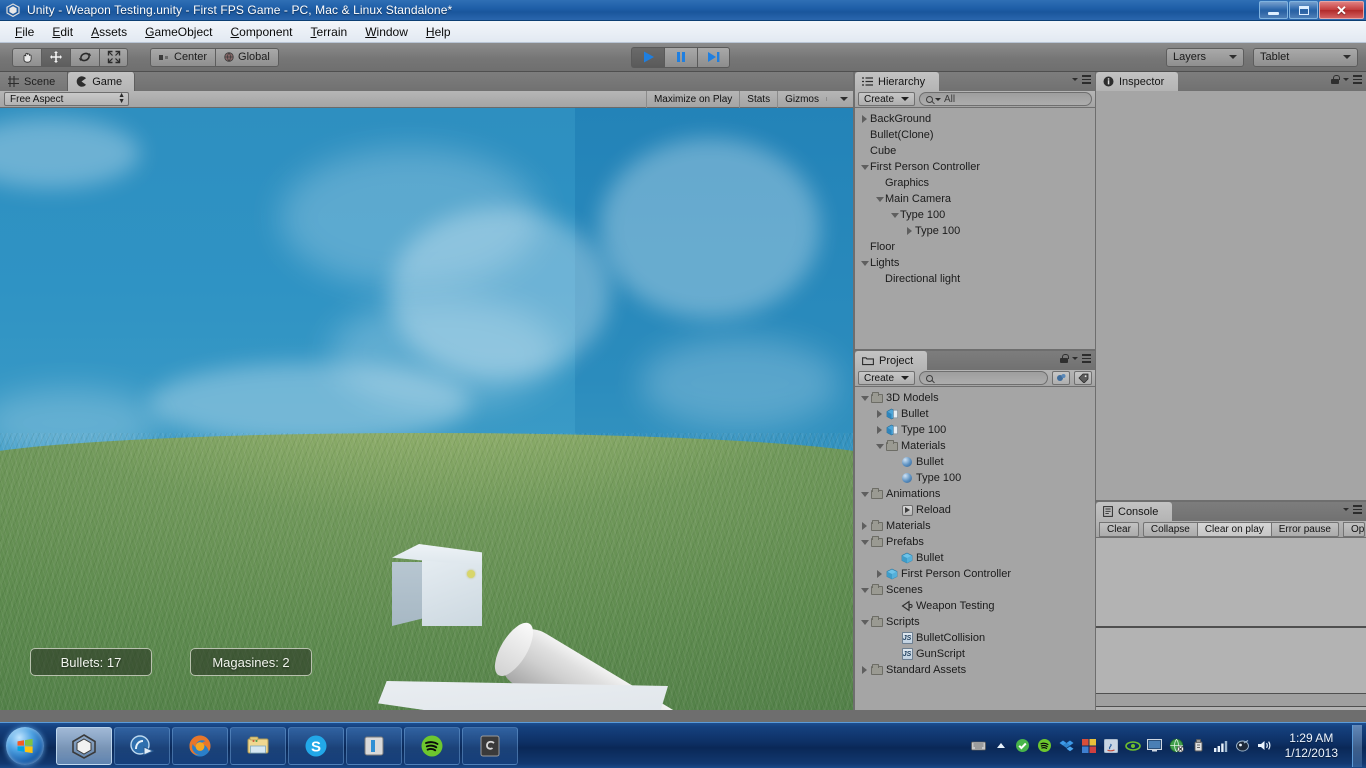 This screenshot has width=1366, height=768. What do you see at coordinates (258, 745) in the screenshot?
I see `taskbar-explorer` at bounding box center [258, 745].